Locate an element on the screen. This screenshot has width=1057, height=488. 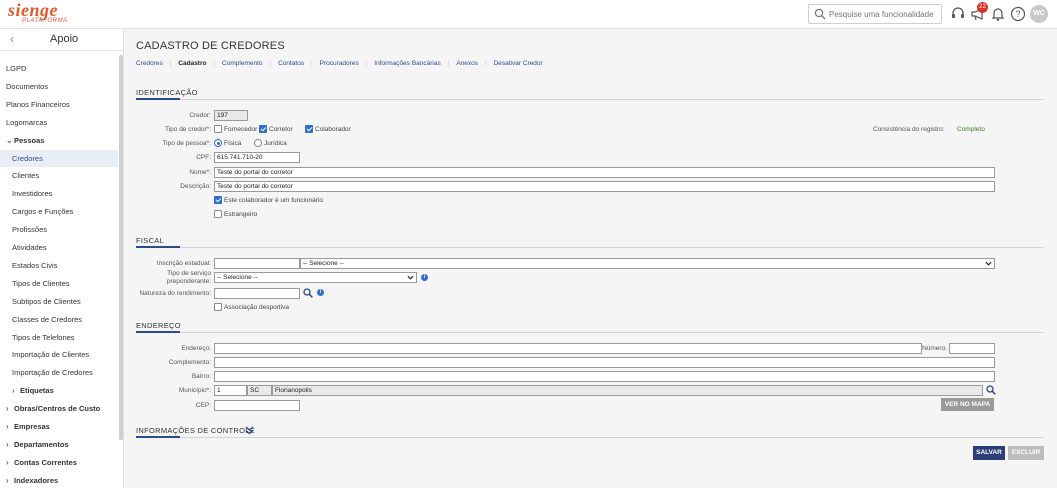
tab-informacoes-bancarias: Informações Bancárias is located at coordinates (407, 63).